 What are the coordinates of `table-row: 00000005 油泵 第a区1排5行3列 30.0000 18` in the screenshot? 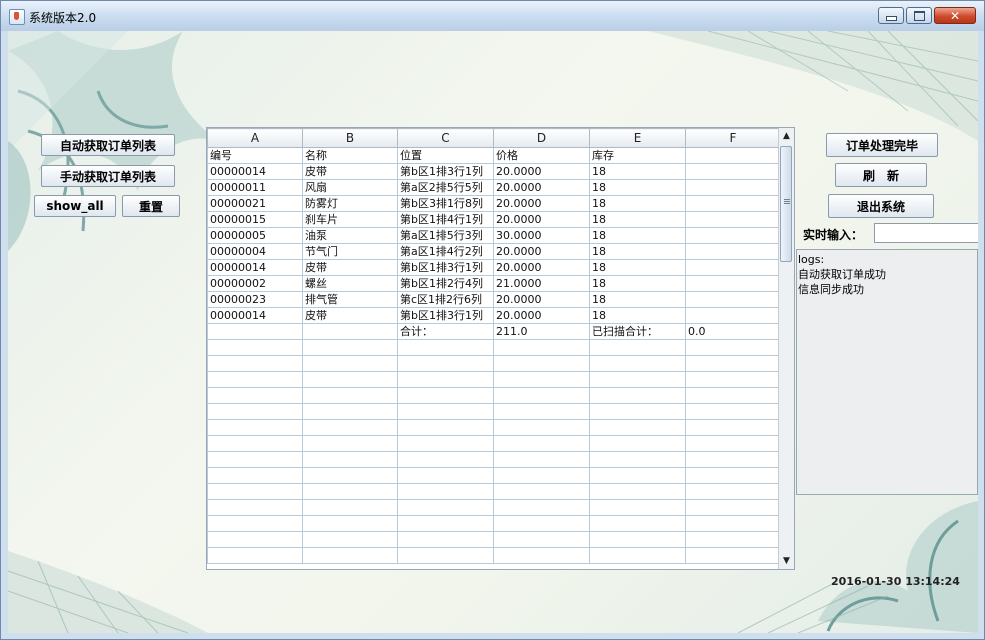 It's located at (494, 235).